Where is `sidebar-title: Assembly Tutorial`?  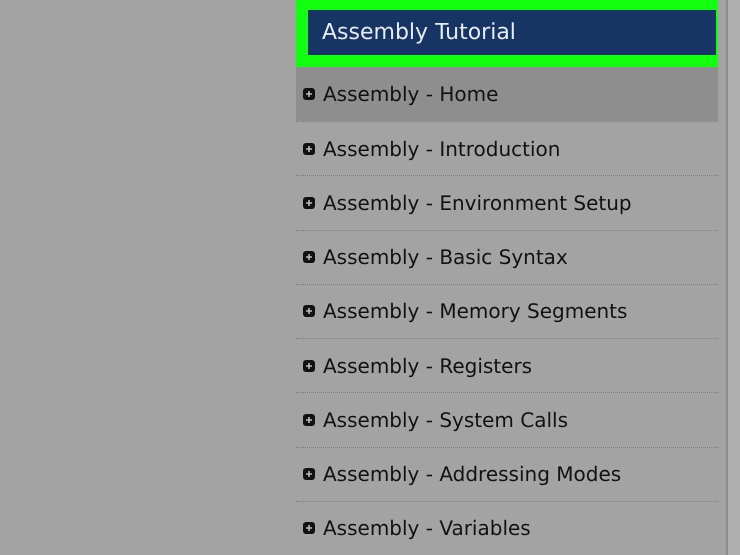
sidebar-title: Assembly Tutorial is located at coordinates (512, 32).